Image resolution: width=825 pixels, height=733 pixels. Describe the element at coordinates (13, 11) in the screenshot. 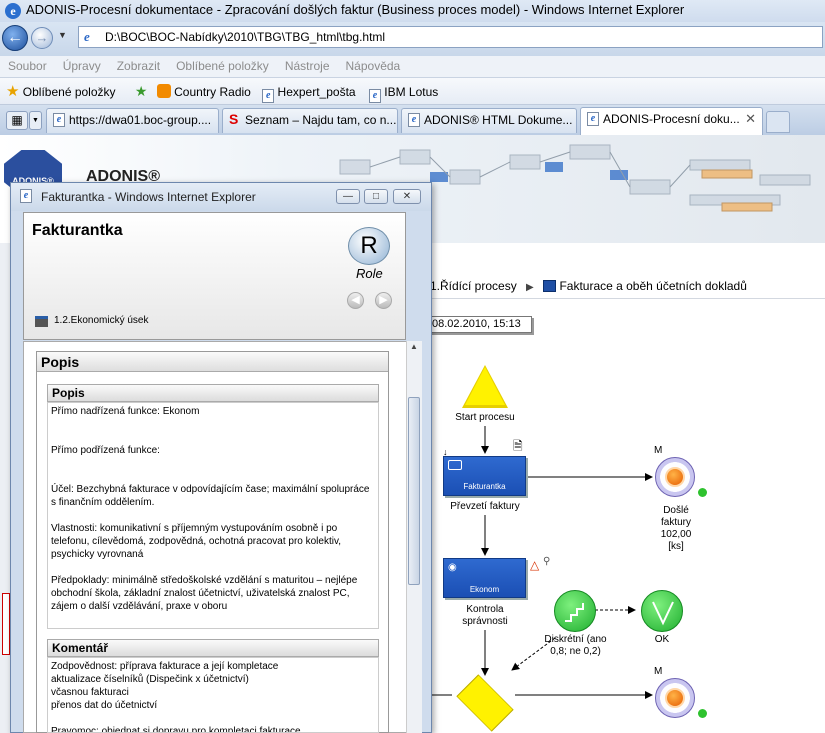

I see `ie-logo-icon: e` at that location.